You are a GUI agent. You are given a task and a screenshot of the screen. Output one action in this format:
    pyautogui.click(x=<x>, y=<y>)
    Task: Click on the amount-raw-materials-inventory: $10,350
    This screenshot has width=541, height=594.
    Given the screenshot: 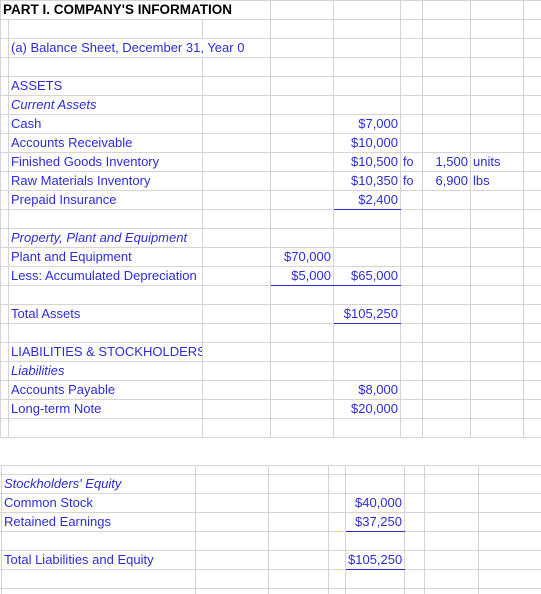 What is the action you would take?
    pyautogui.click(x=367, y=181)
    